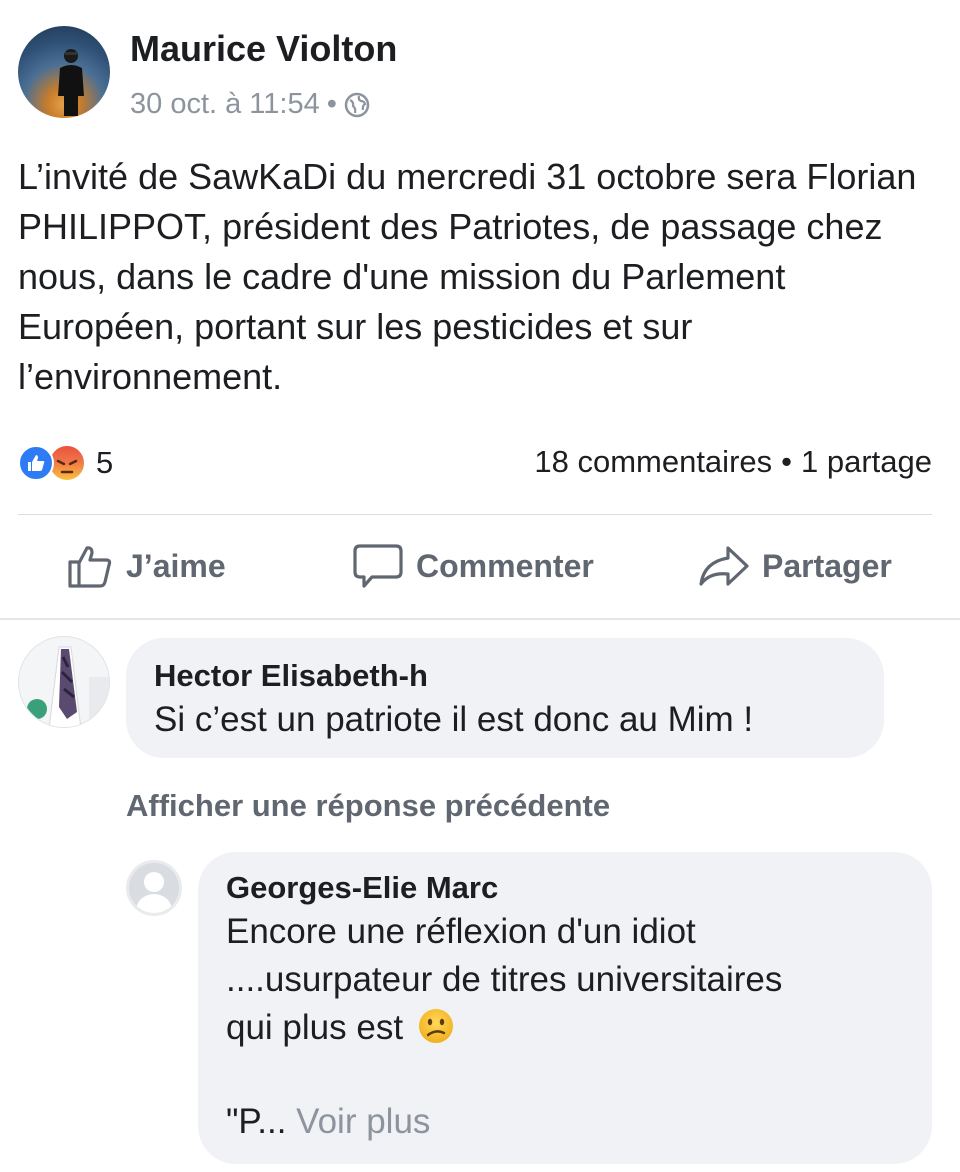 The height and width of the screenshot is (1172, 960). What do you see at coordinates (565, 1122) in the screenshot?
I see `reply-truncated-wrap: "P... Voir plus` at bounding box center [565, 1122].